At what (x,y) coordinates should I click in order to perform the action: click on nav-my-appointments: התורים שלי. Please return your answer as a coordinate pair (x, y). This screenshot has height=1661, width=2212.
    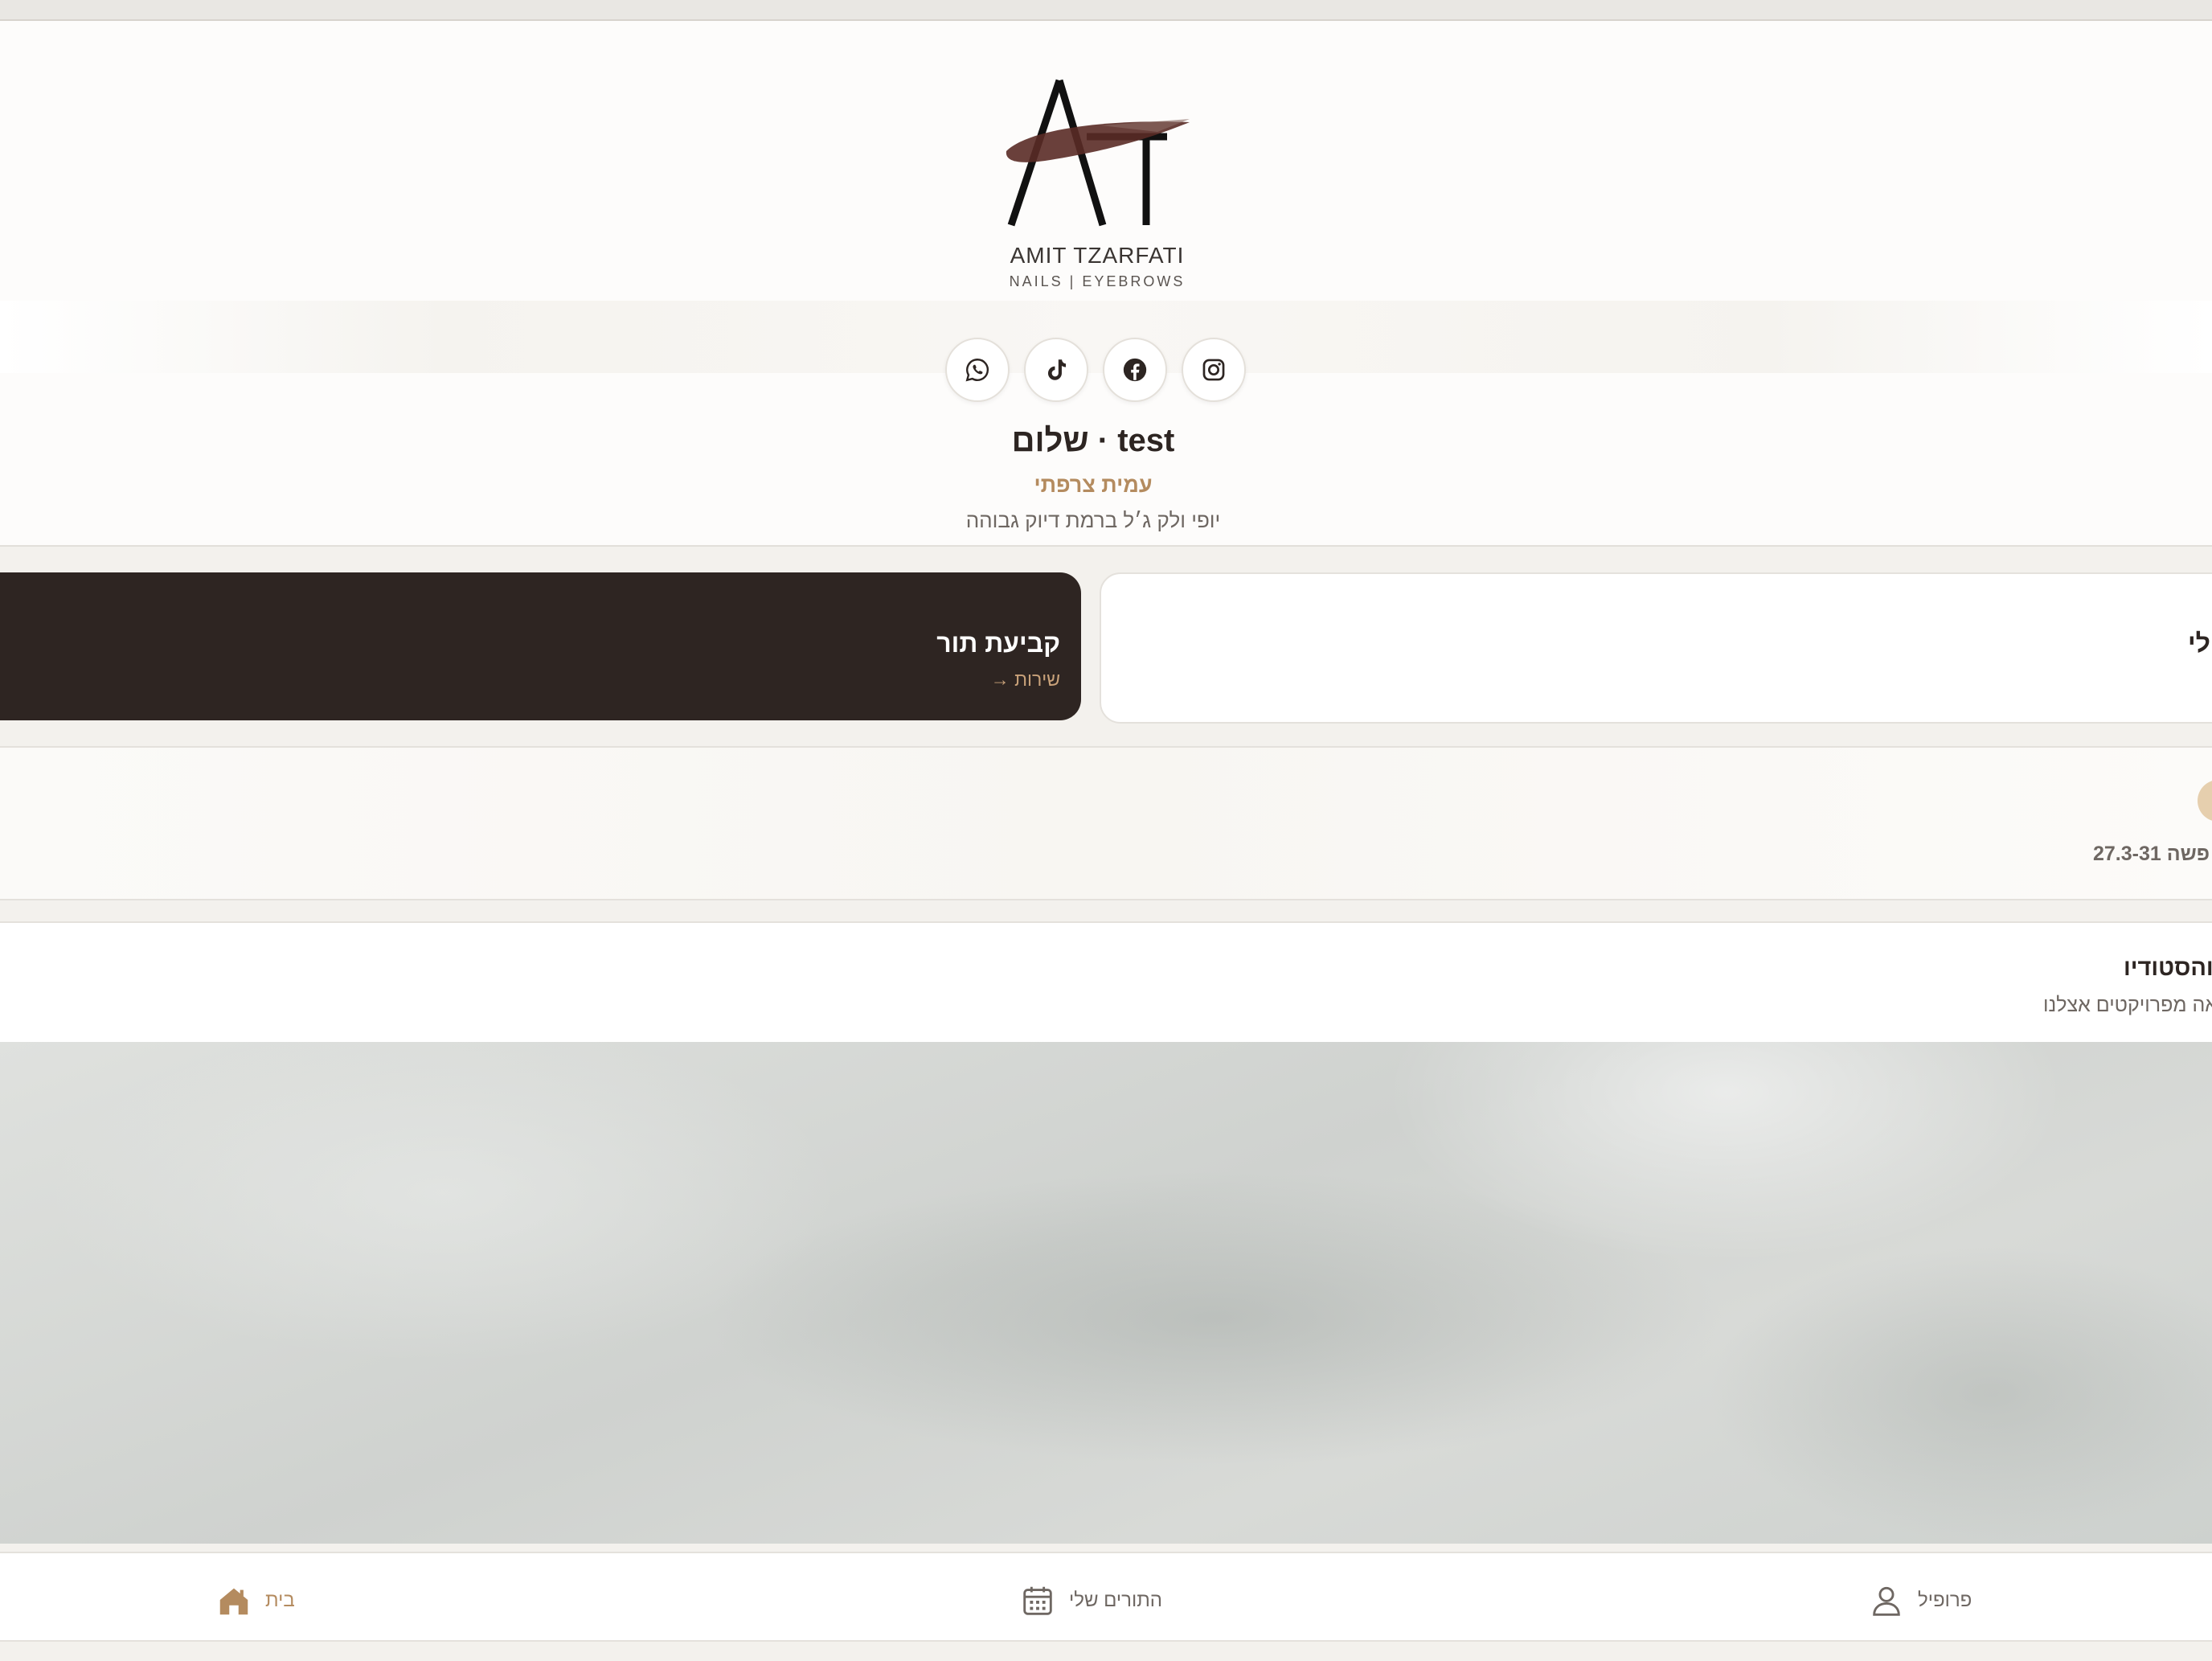
    Looking at the image, I should click on (1090, 1600).